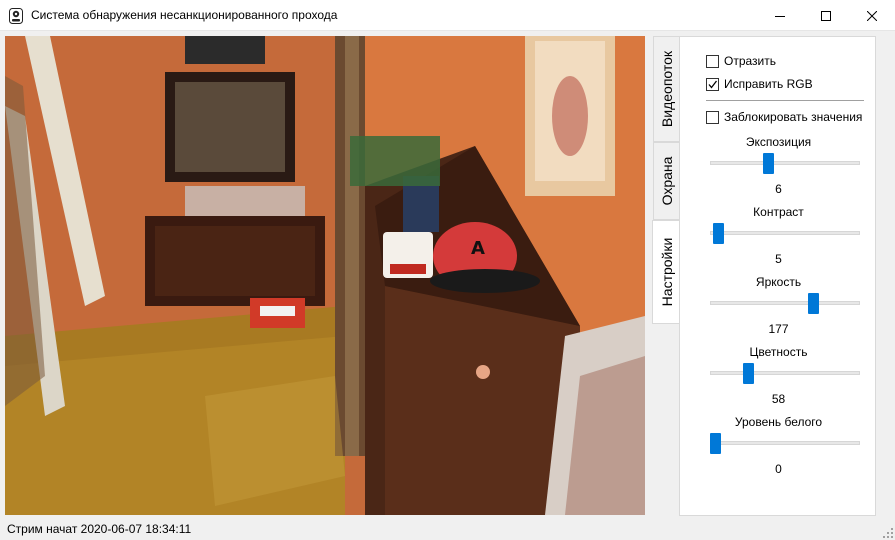  I want to click on contrast-label: Контраст, so click(778, 212).